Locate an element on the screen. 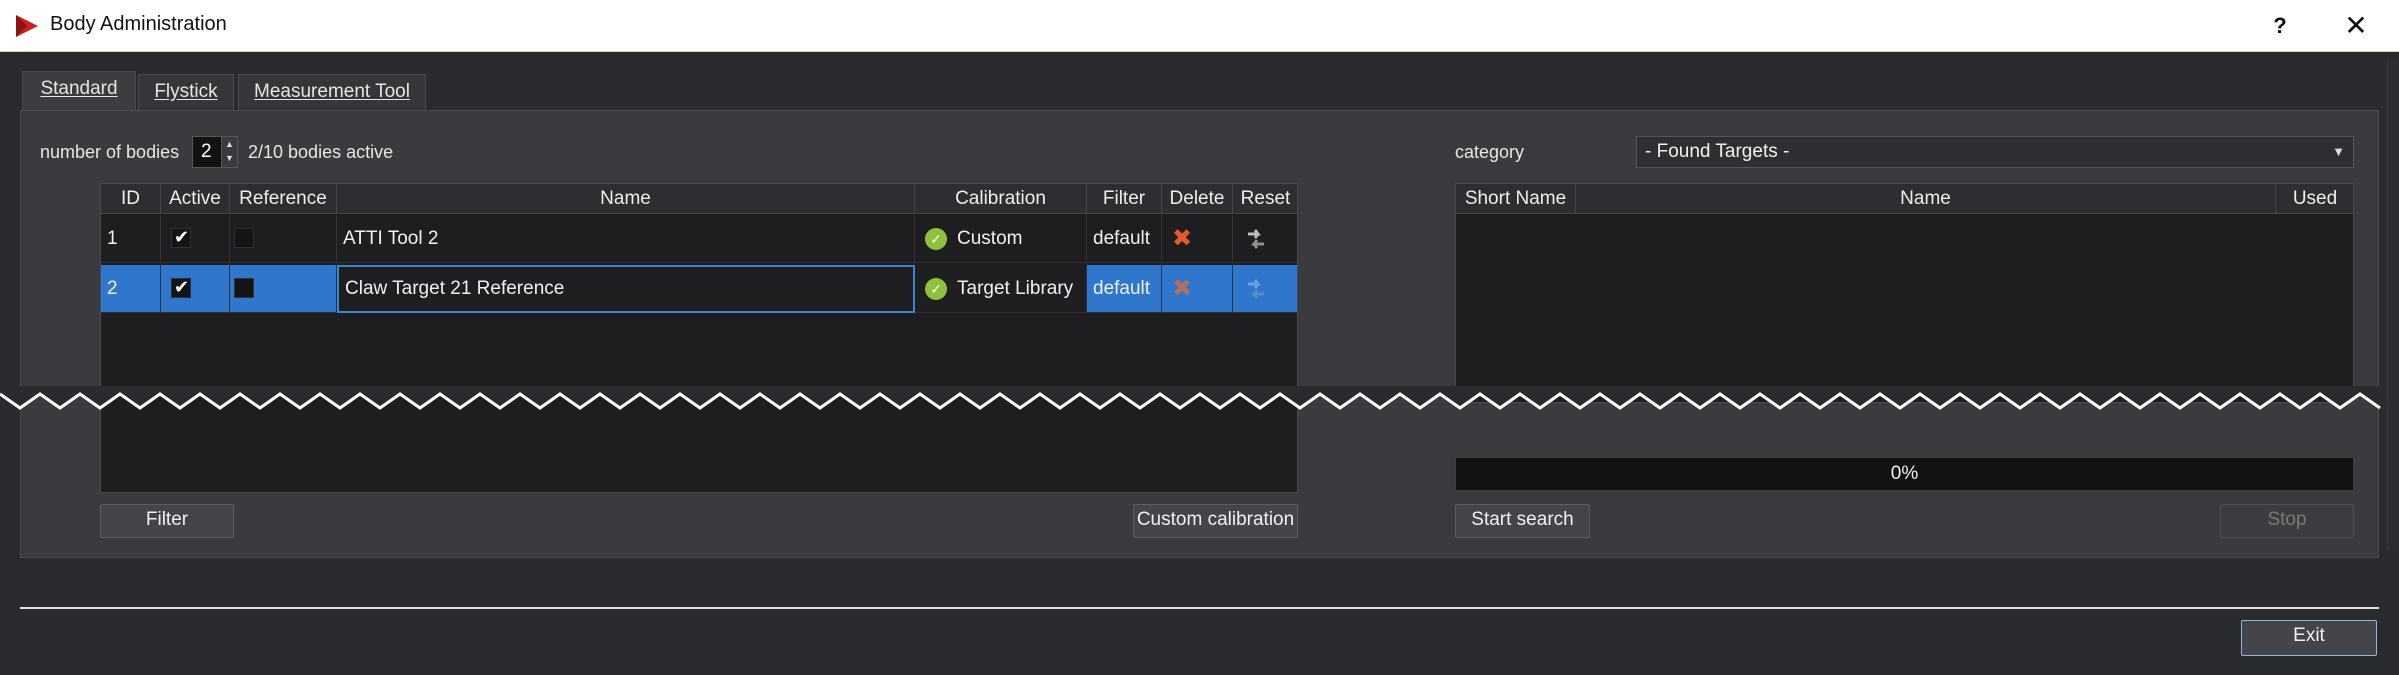  stop-button: Stop is located at coordinates (2287, 521).